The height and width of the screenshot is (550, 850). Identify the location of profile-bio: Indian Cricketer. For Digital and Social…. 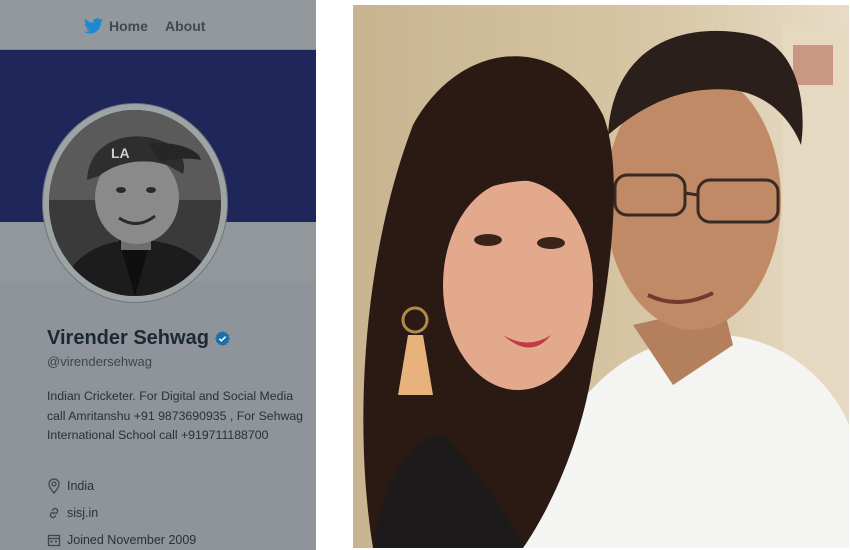
(175, 415).